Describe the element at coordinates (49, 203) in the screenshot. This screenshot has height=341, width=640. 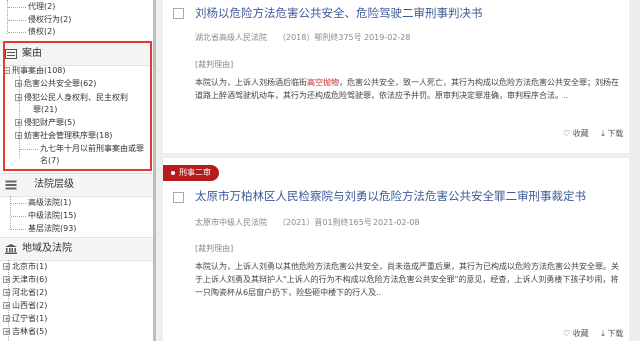
I see `tree-item-high-court: 高级法院(1)` at that location.